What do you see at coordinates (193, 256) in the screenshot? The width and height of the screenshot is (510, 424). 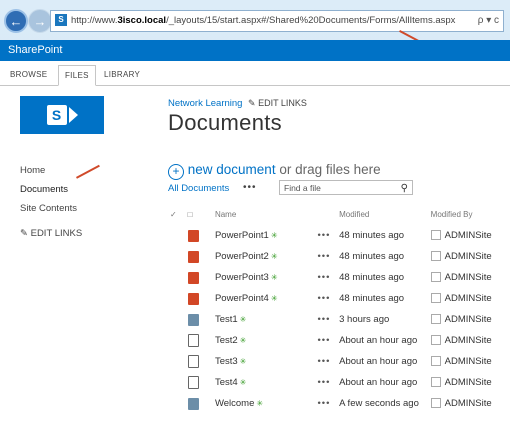 I see `powerpoint-file-icon` at bounding box center [193, 256].